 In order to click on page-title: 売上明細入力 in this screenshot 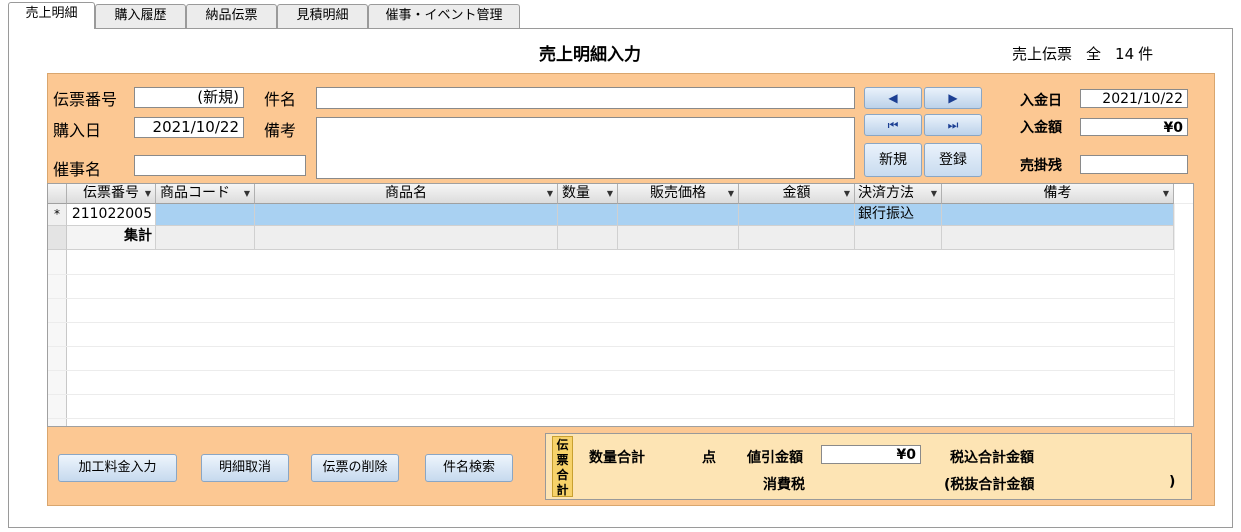, I will do `click(590, 55)`.